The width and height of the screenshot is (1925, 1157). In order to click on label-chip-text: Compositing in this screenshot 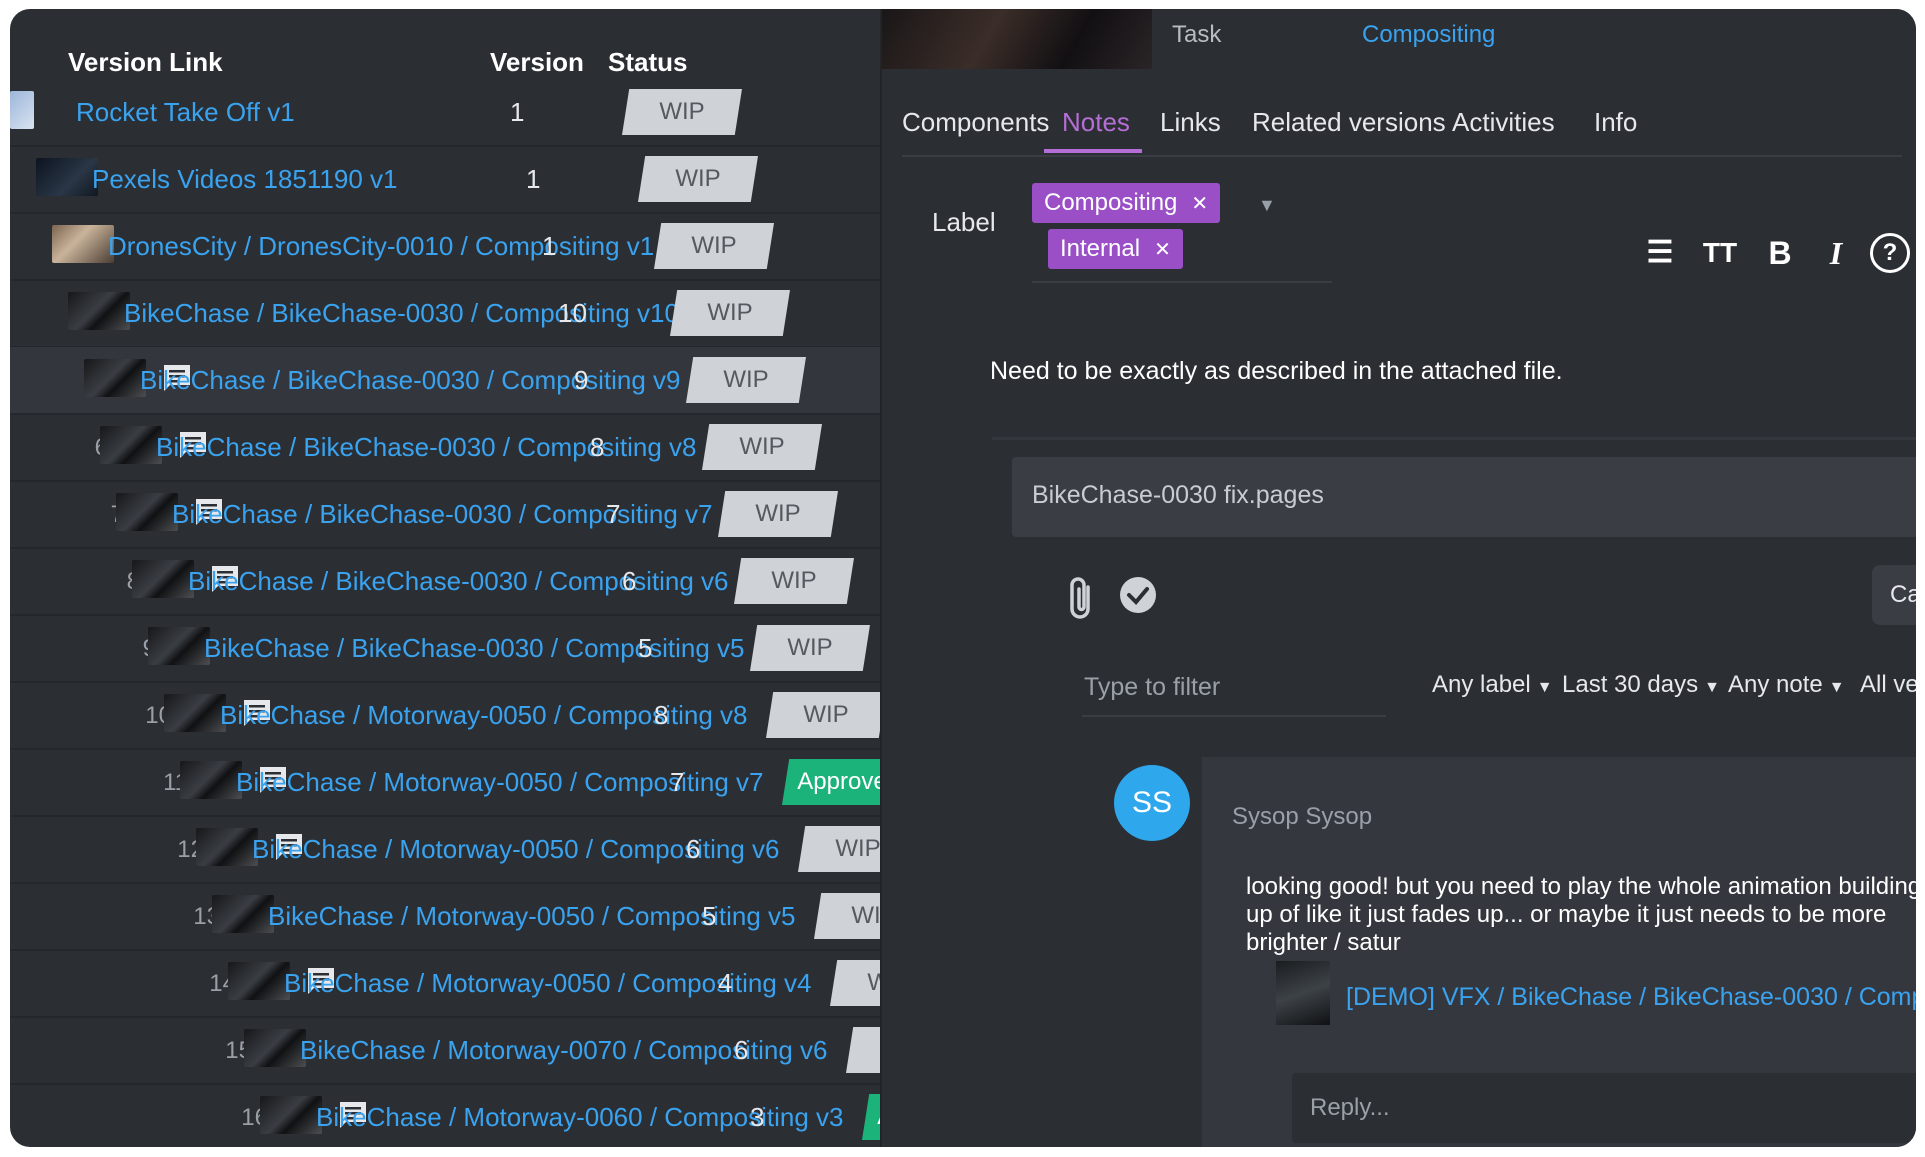, I will do `click(1111, 202)`.